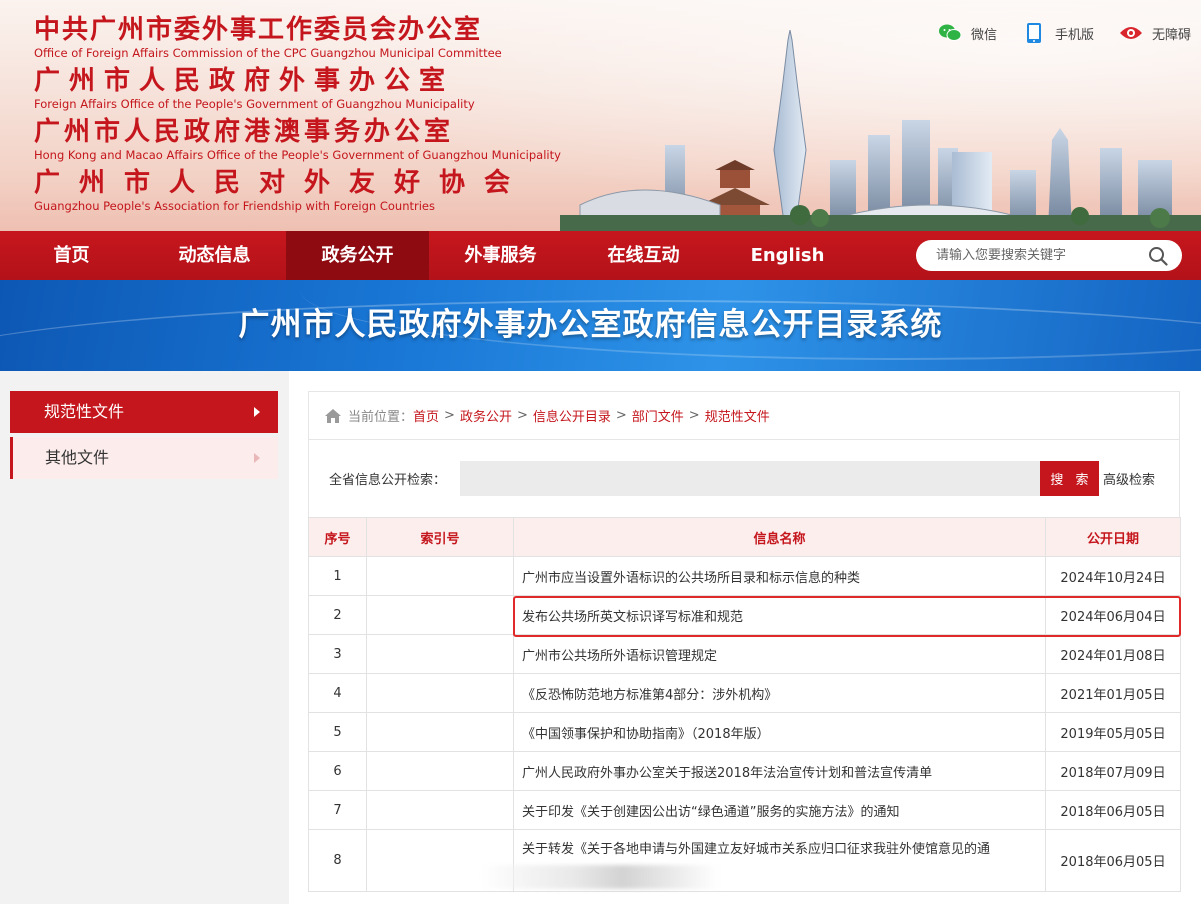  I want to click on row-date: 2024年01月08日, so click(1113, 654).